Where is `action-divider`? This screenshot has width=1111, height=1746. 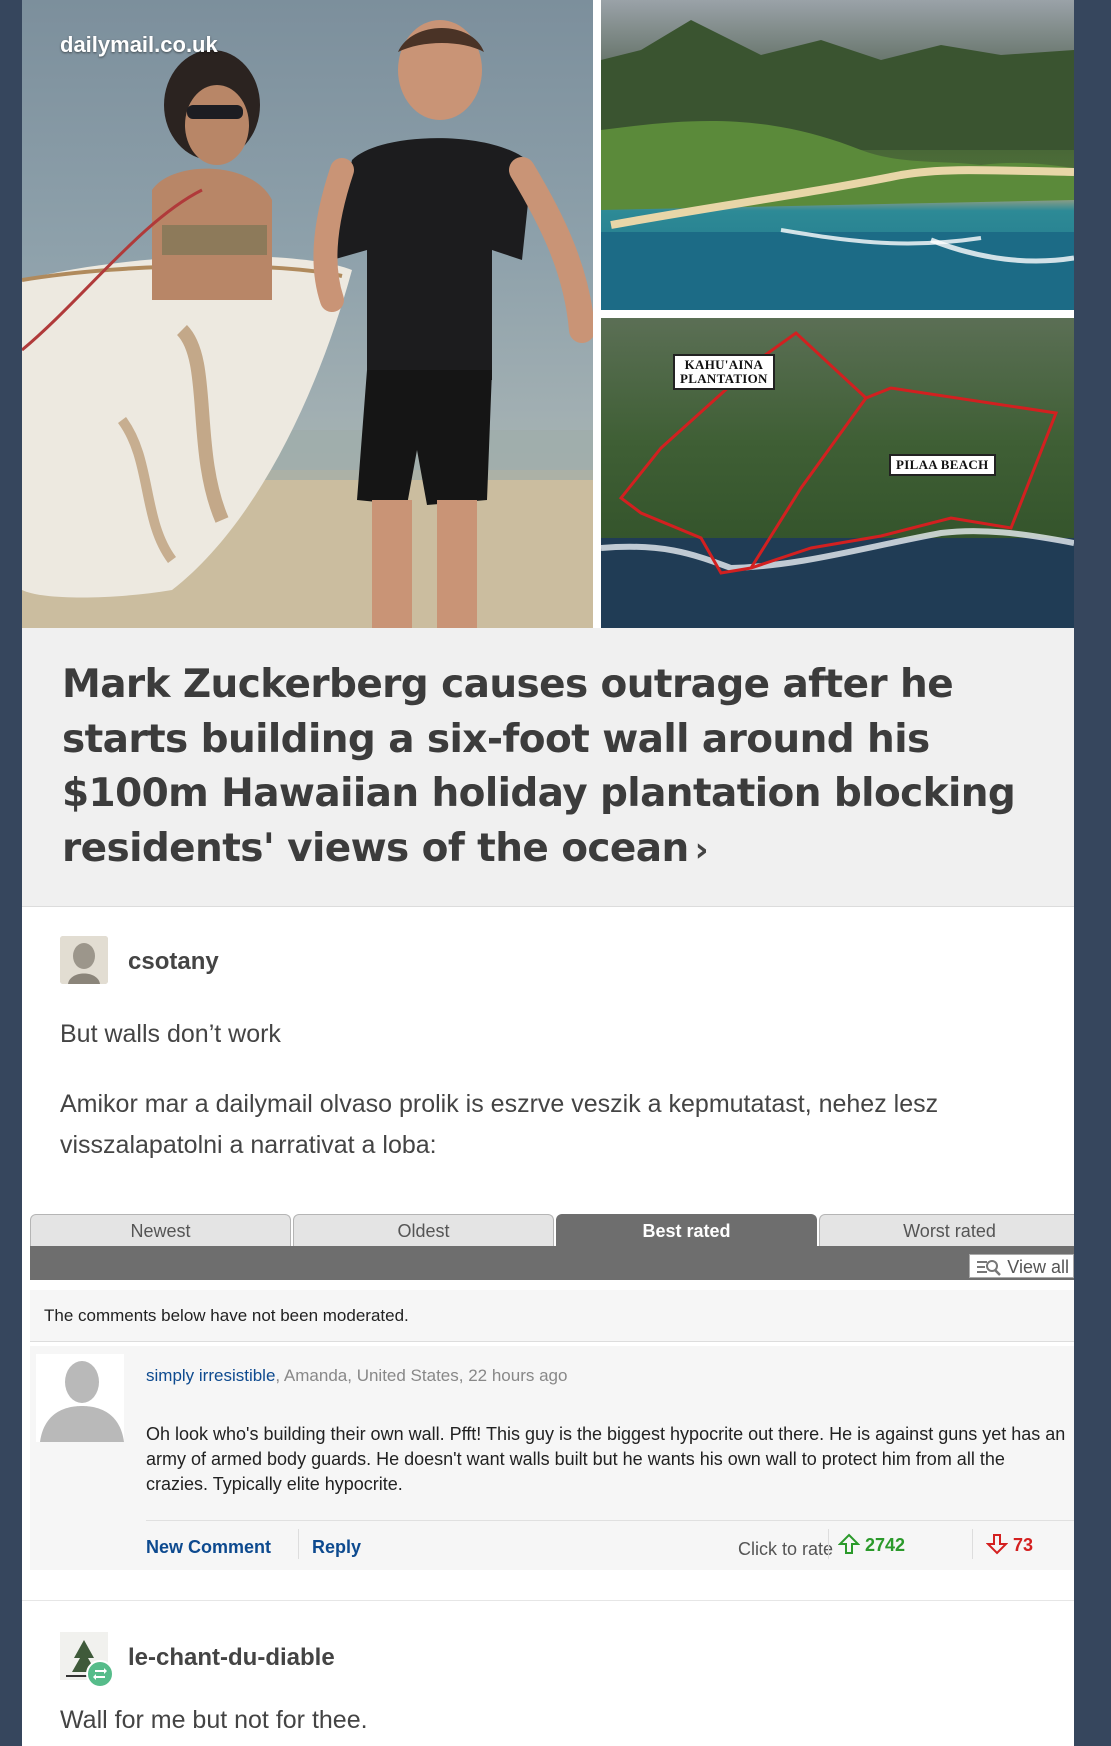 action-divider is located at coordinates (298, 1544).